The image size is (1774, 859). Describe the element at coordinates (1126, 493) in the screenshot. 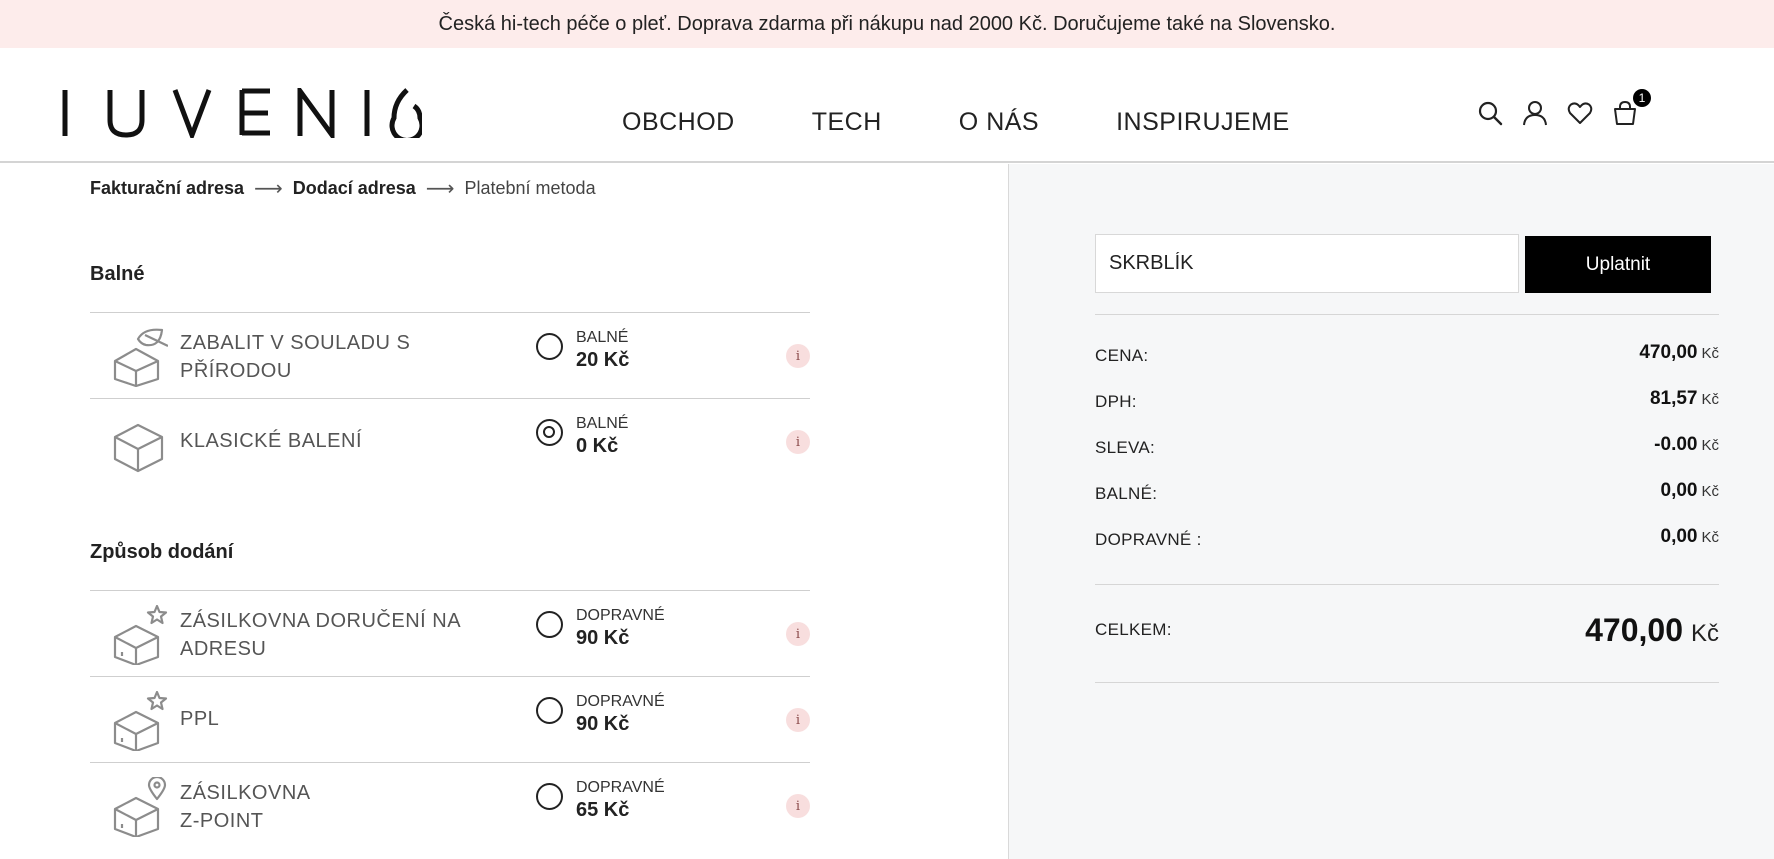

I see `summary-label: BALNÉ:` at that location.